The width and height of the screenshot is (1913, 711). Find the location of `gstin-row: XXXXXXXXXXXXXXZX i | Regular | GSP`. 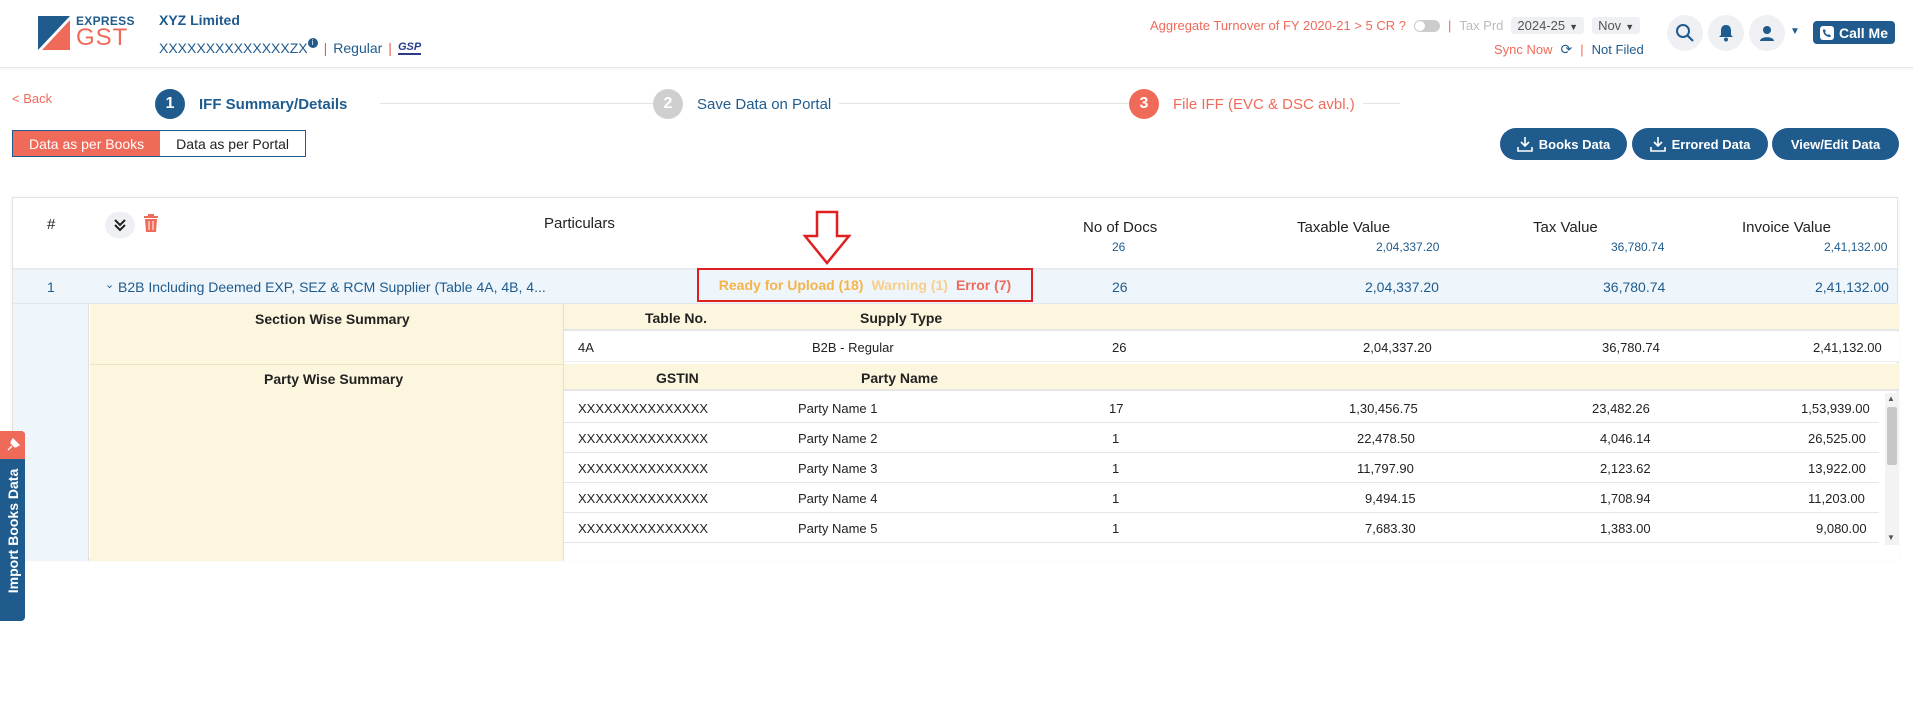

gstin-row: XXXXXXXXXXXXXXZX i | Regular | GSP is located at coordinates (290, 47).